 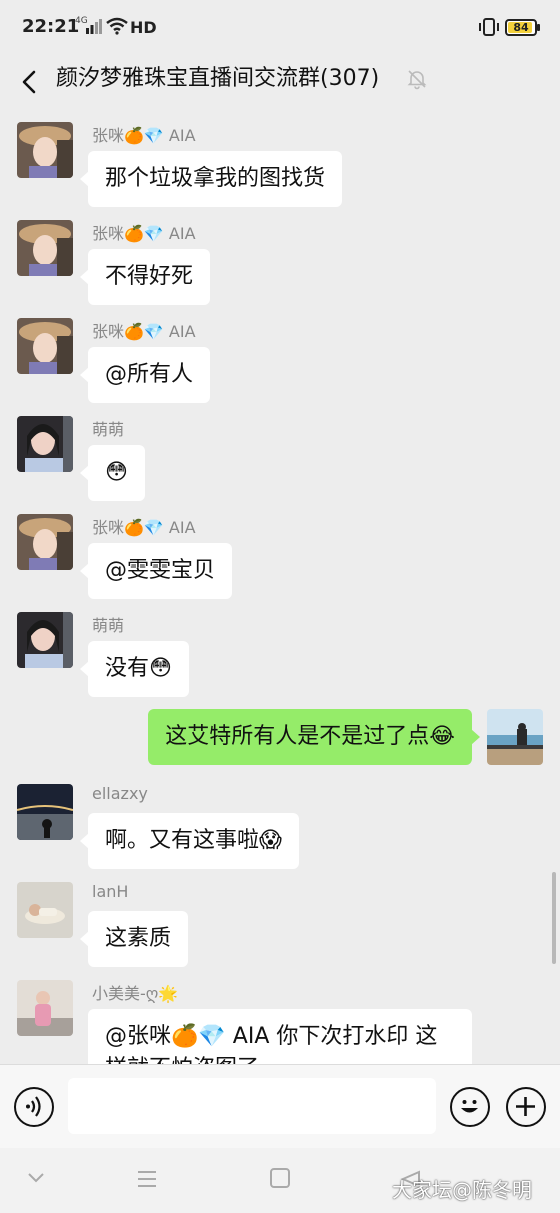 I want to click on sender-nickname: 小美美-ღ🌟, so click(x=135, y=993).